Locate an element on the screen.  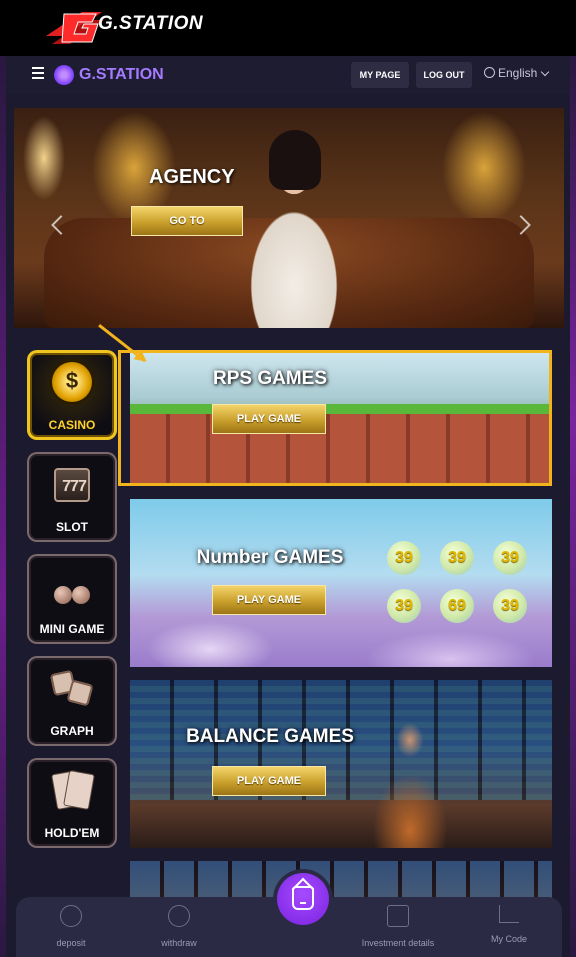
chart-icon is located at coordinates (509, 914).